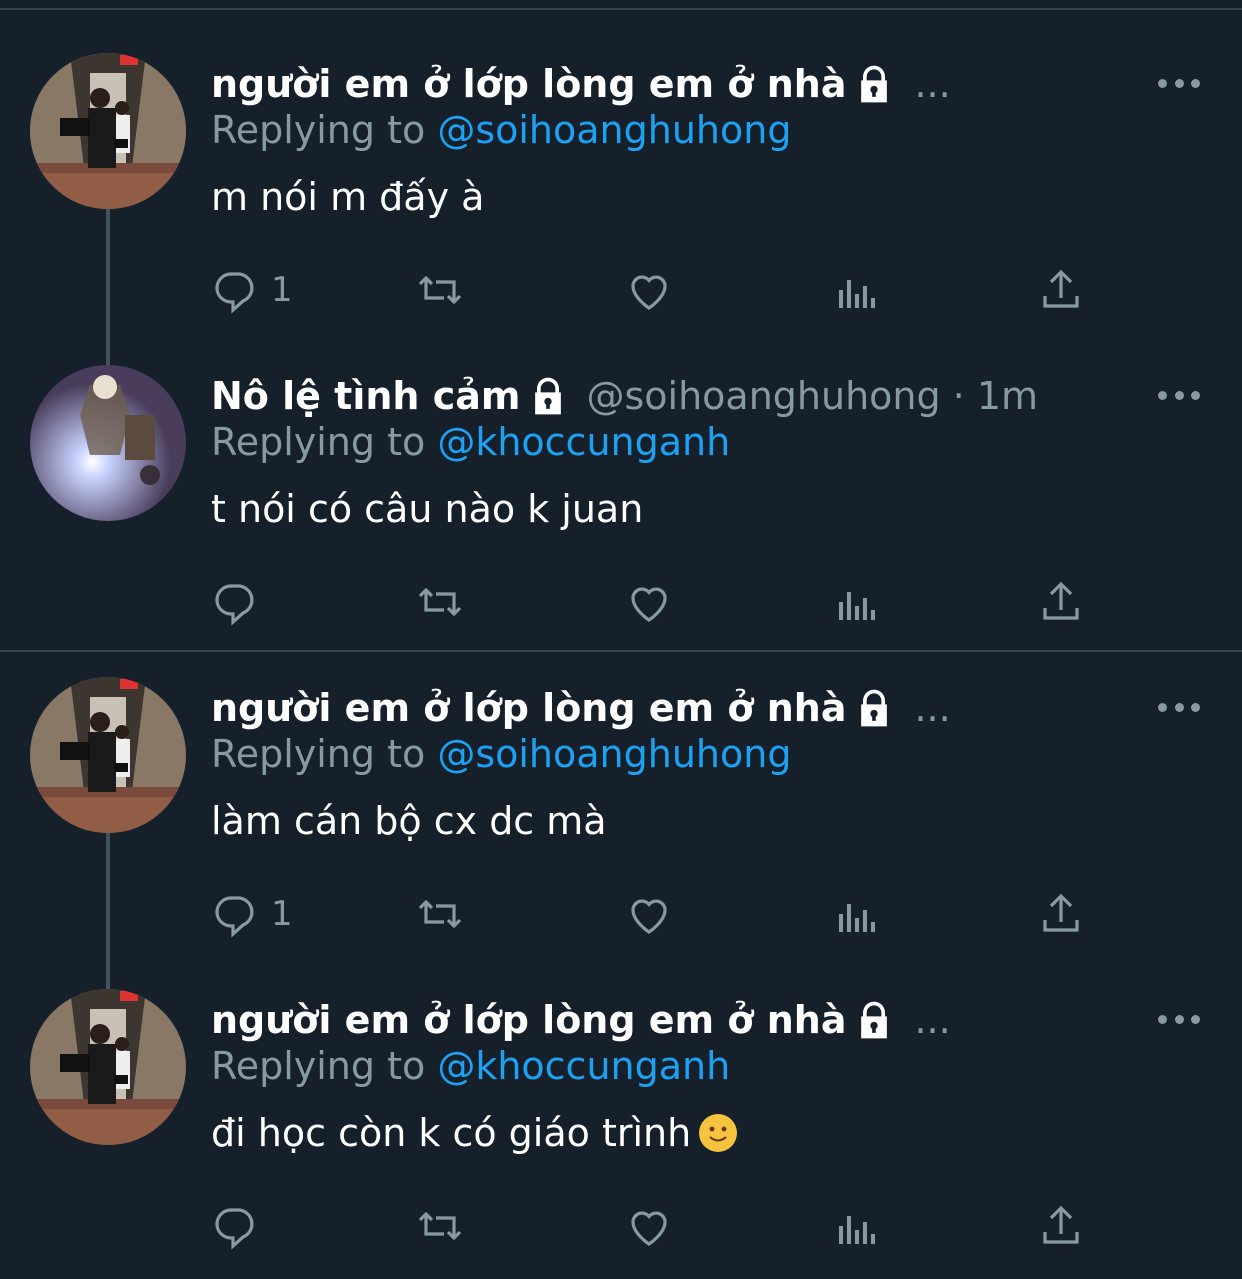  Describe the element at coordinates (718, 1133) in the screenshot. I see `slightly-smiling-face-icon` at that location.